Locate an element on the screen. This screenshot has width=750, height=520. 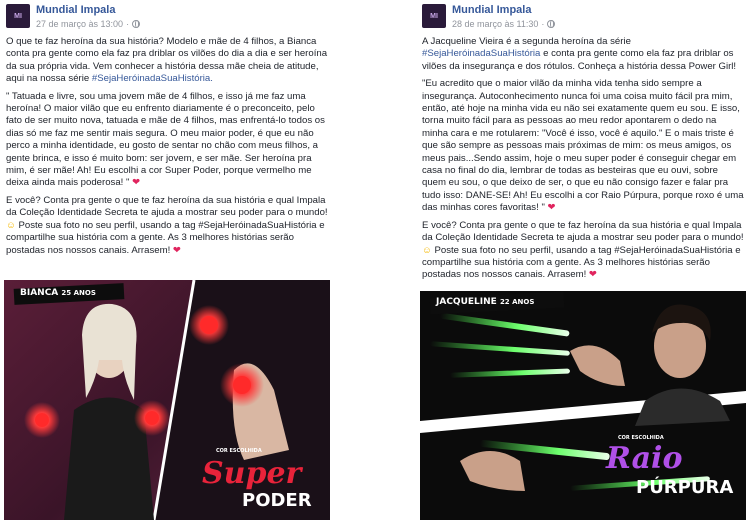
post-header: MI Mundial Impala 28 de março às 11:30 · is located at coordinates (583, 18).